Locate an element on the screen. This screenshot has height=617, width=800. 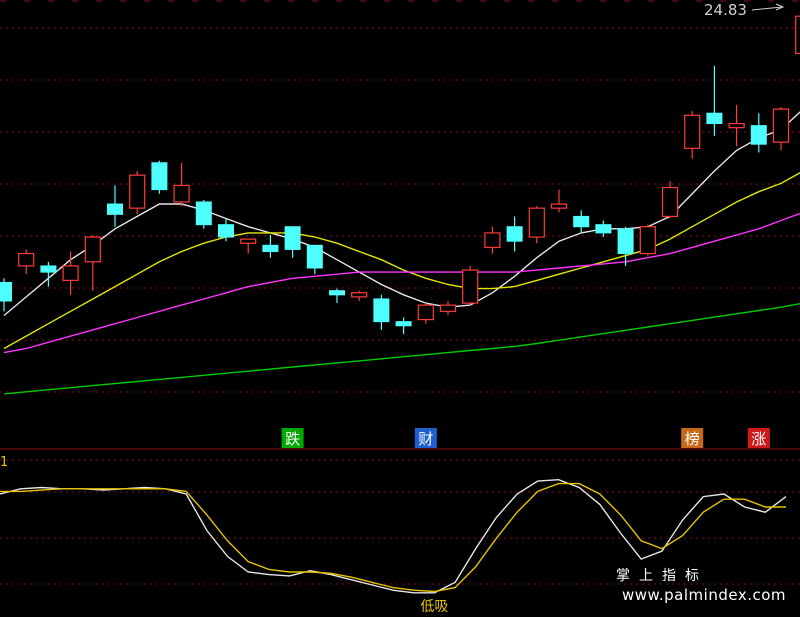
signal-tag-text: 跌 is located at coordinates (292, 439).